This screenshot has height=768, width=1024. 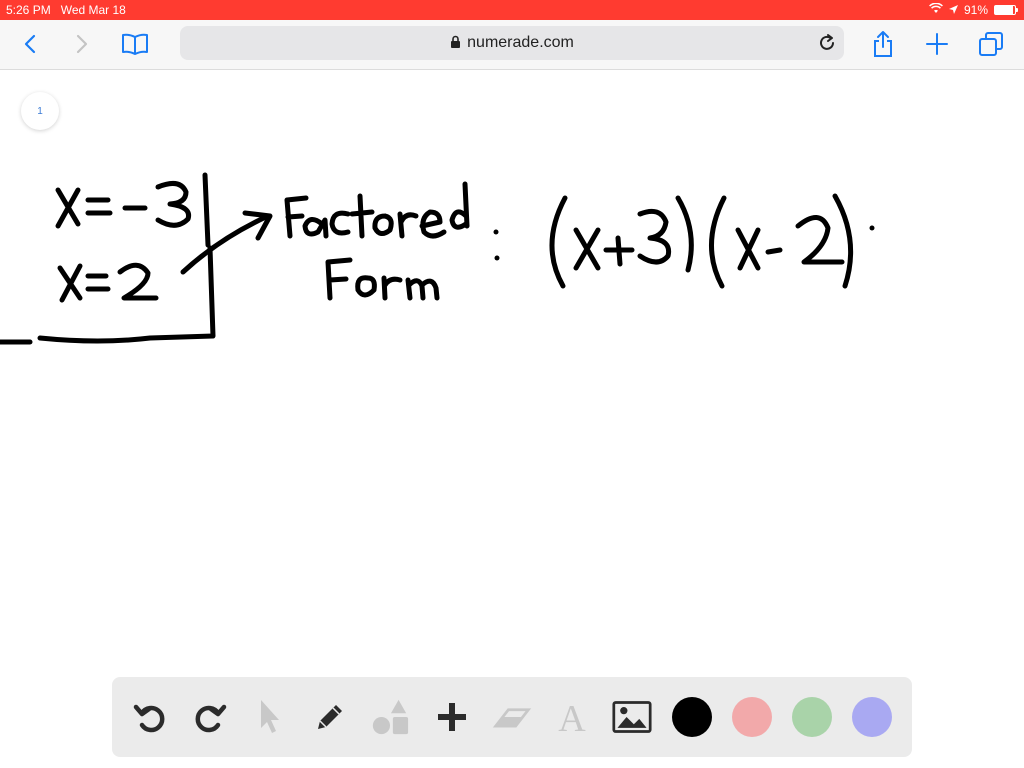 What do you see at coordinates (936, 9) in the screenshot?
I see `wifi-icon` at bounding box center [936, 9].